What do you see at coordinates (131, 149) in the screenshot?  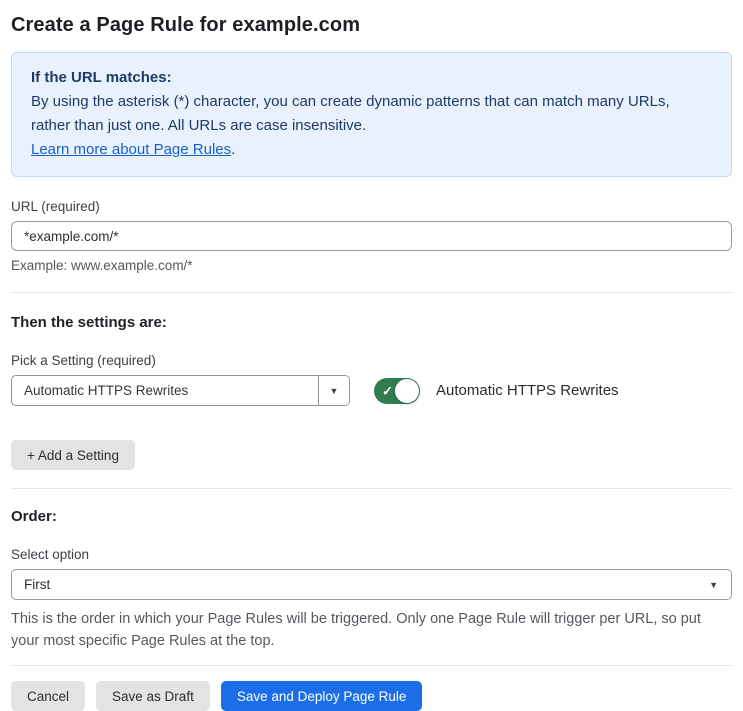 I see `learn-more-link: Learn more about Page Rules` at bounding box center [131, 149].